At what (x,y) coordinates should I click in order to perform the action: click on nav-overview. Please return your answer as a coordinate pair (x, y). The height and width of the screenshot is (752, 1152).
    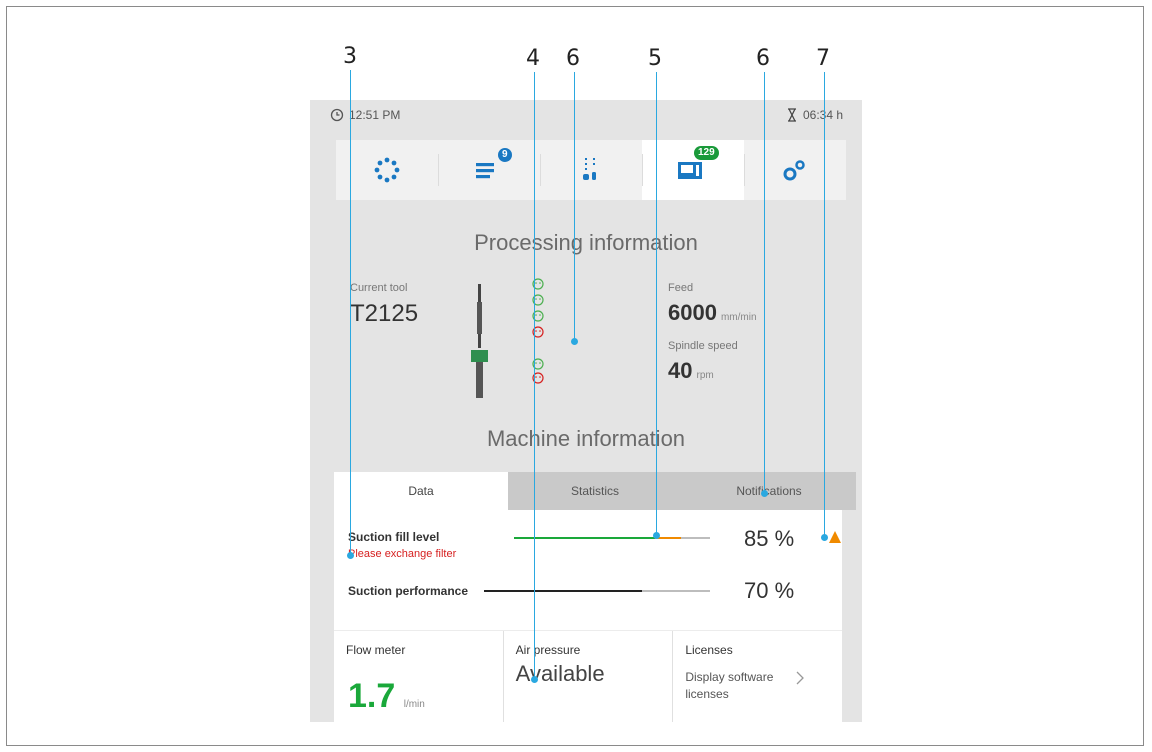
    Looking at the image, I should click on (387, 170).